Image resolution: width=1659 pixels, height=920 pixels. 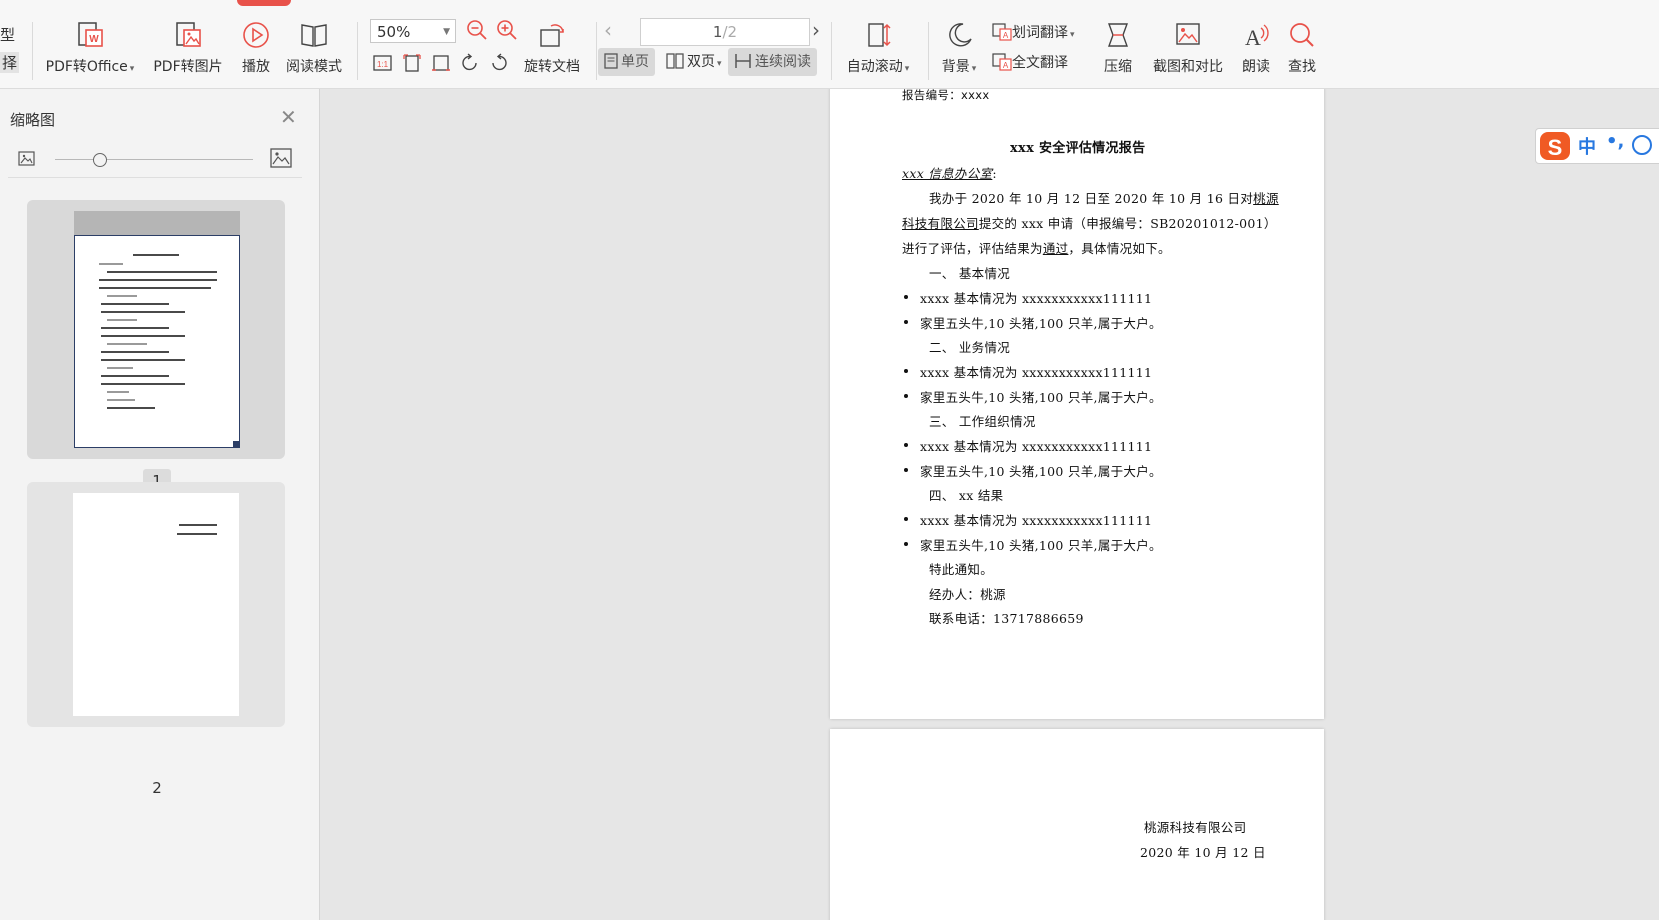 I want to click on rotate-right-icon, so click(x=499, y=63).